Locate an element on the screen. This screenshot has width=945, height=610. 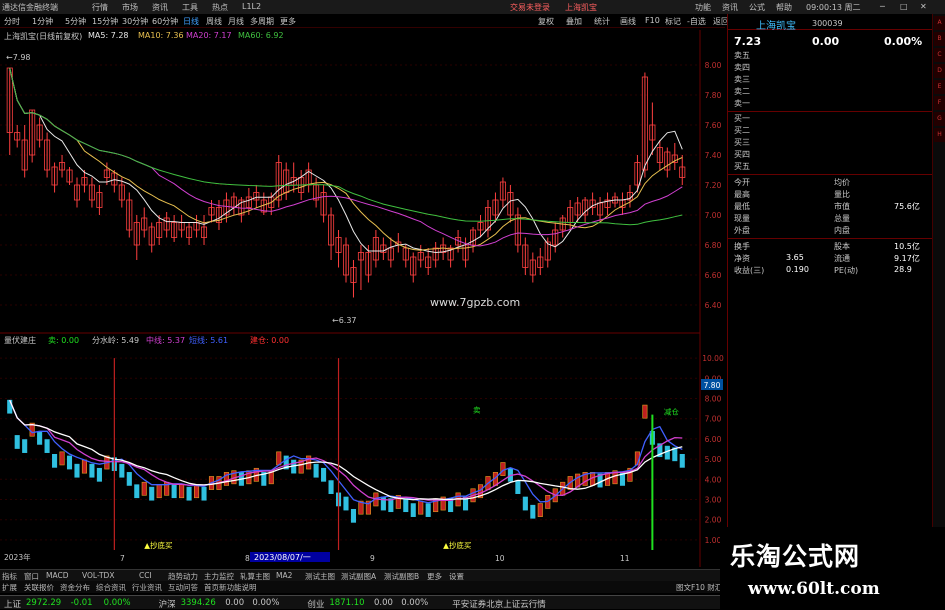
sidebar-btn: G is located at coordinates (939, 119).